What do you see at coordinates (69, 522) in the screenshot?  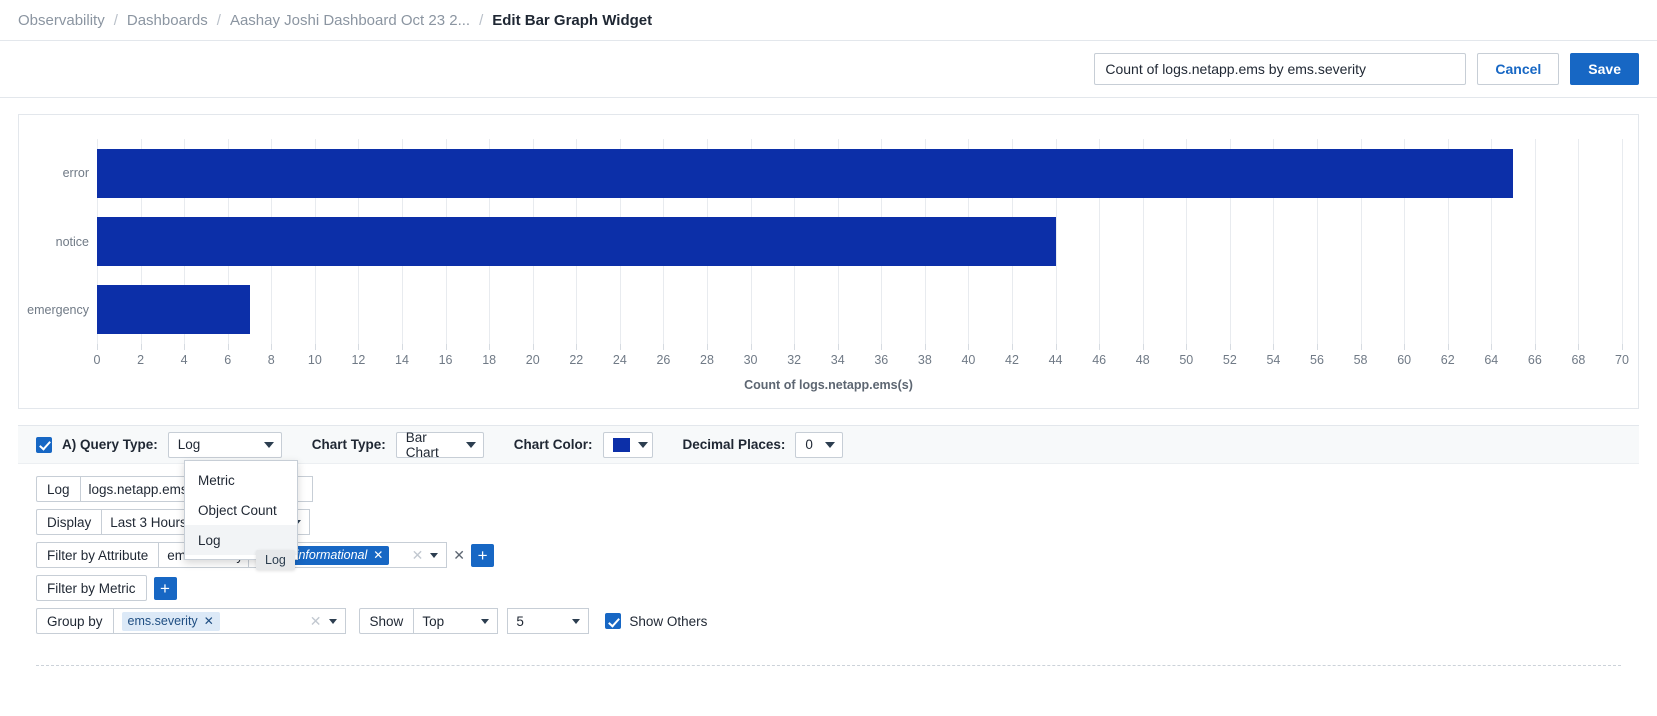 I see `display-row-label: Display` at bounding box center [69, 522].